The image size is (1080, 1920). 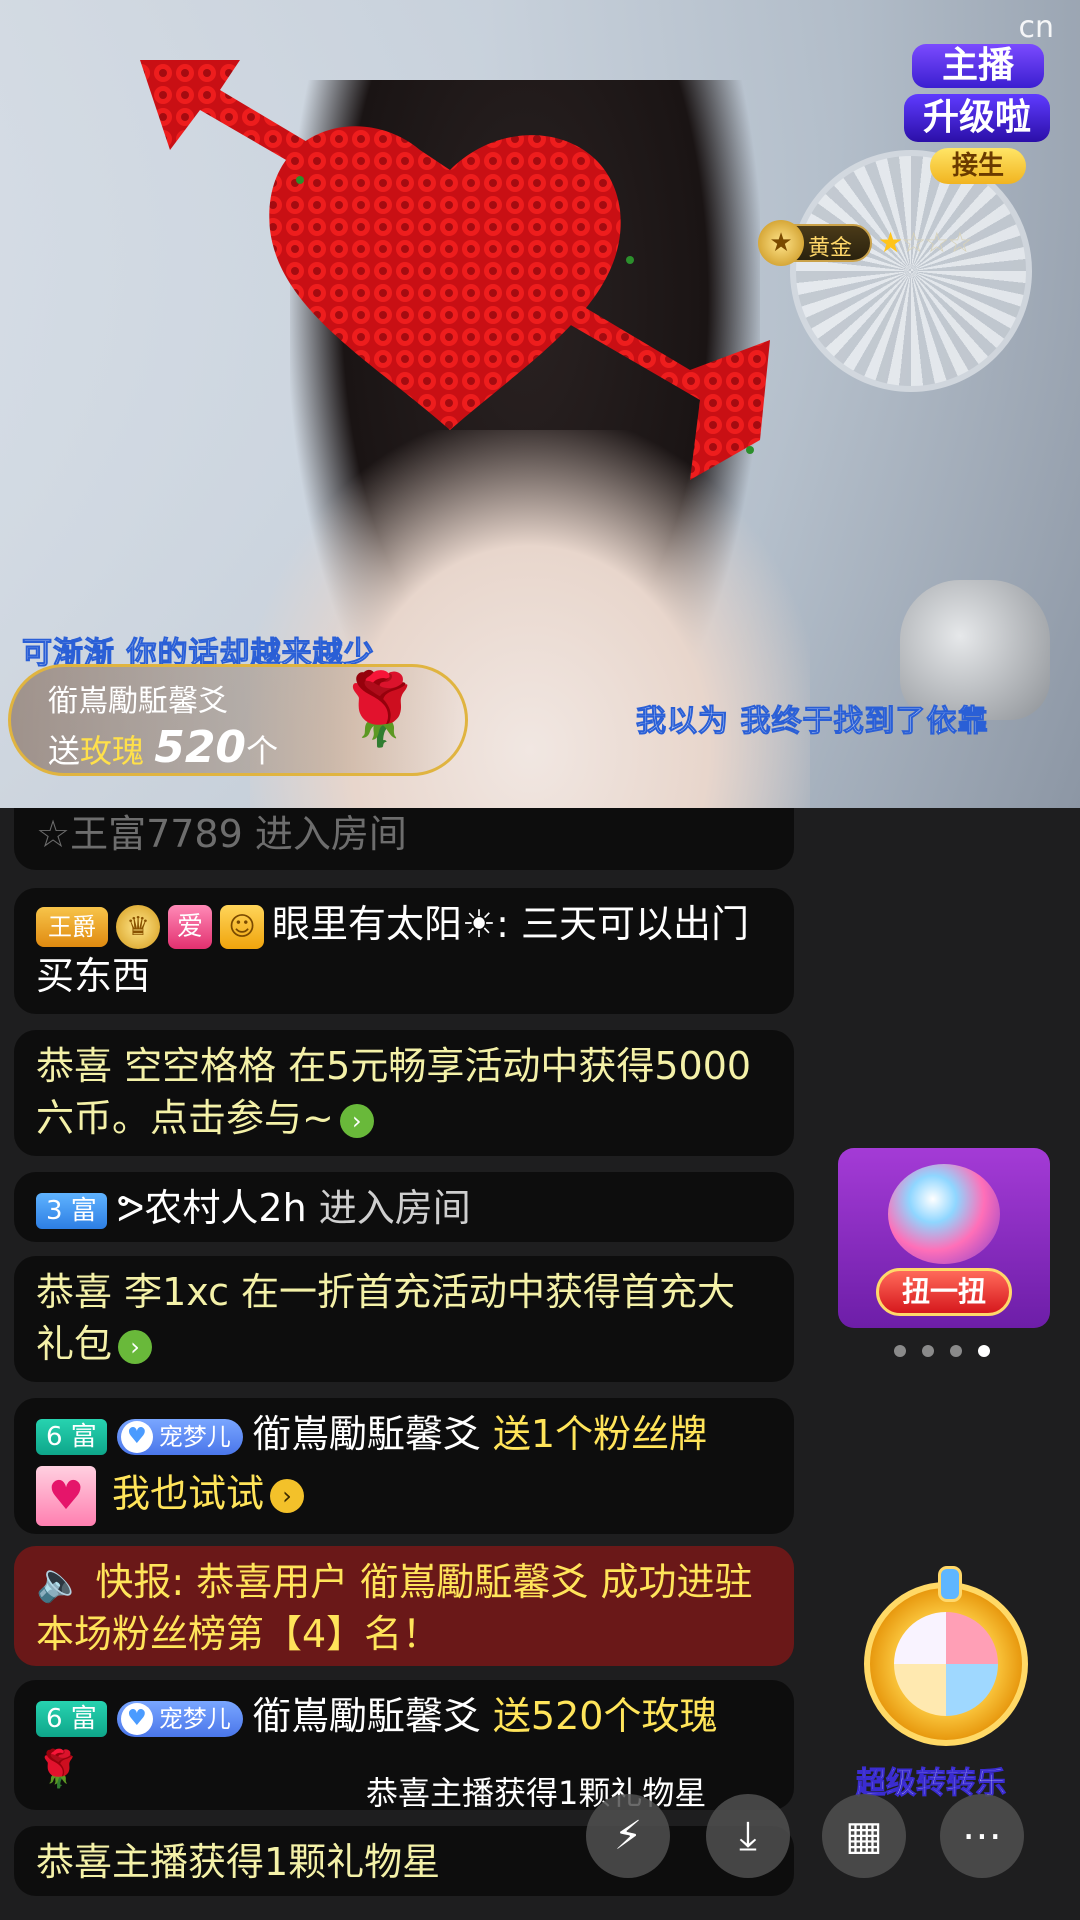 I want to click on level-stars: ★☆☆☆, so click(x=925, y=242).